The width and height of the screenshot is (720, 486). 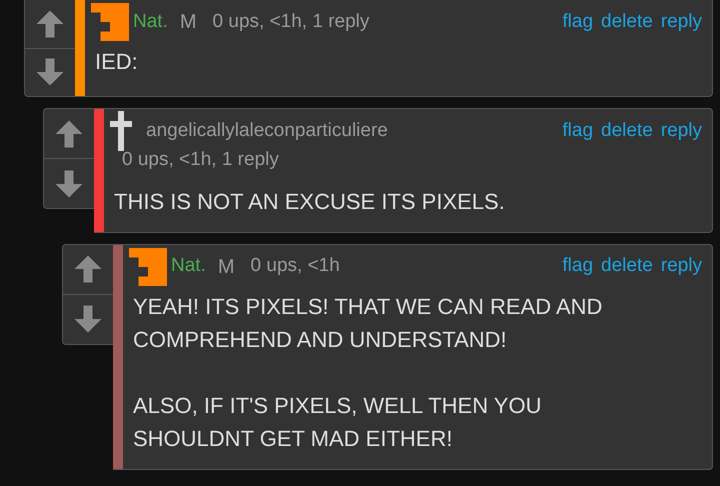 I want to click on username: angelicallylaleconparticuliere, so click(x=267, y=131).